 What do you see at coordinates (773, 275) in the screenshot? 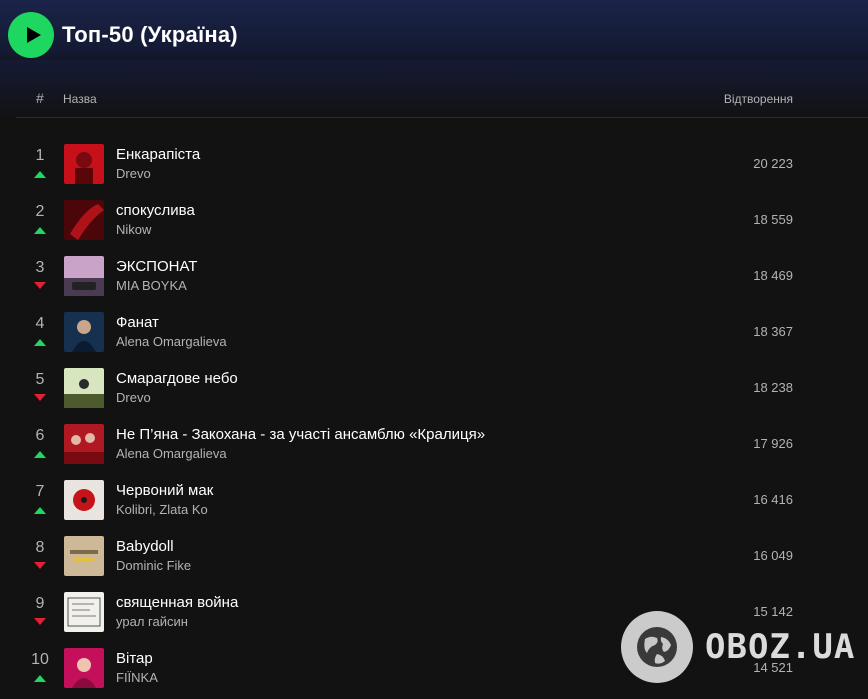
I see `track-plays: 18 469` at bounding box center [773, 275].